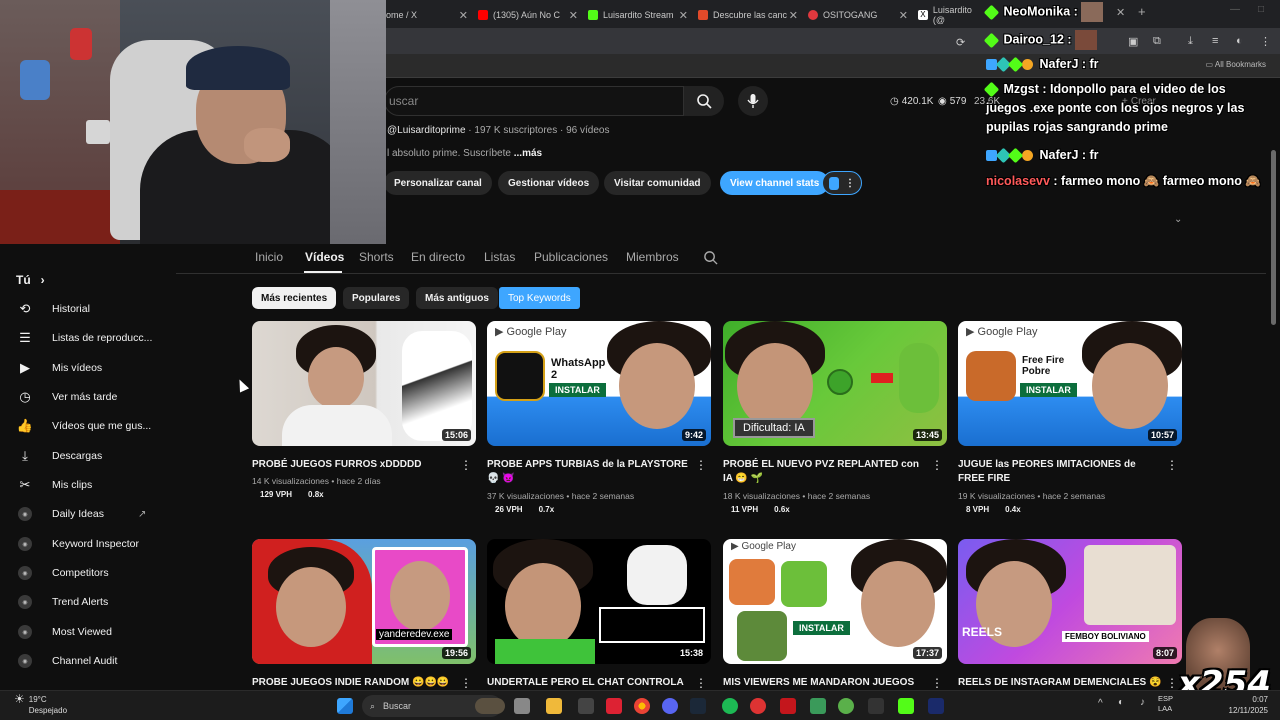  Describe the element at coordinates (438, 257) in the screenshot. I see `tab-en-directo: En directo` at that location.